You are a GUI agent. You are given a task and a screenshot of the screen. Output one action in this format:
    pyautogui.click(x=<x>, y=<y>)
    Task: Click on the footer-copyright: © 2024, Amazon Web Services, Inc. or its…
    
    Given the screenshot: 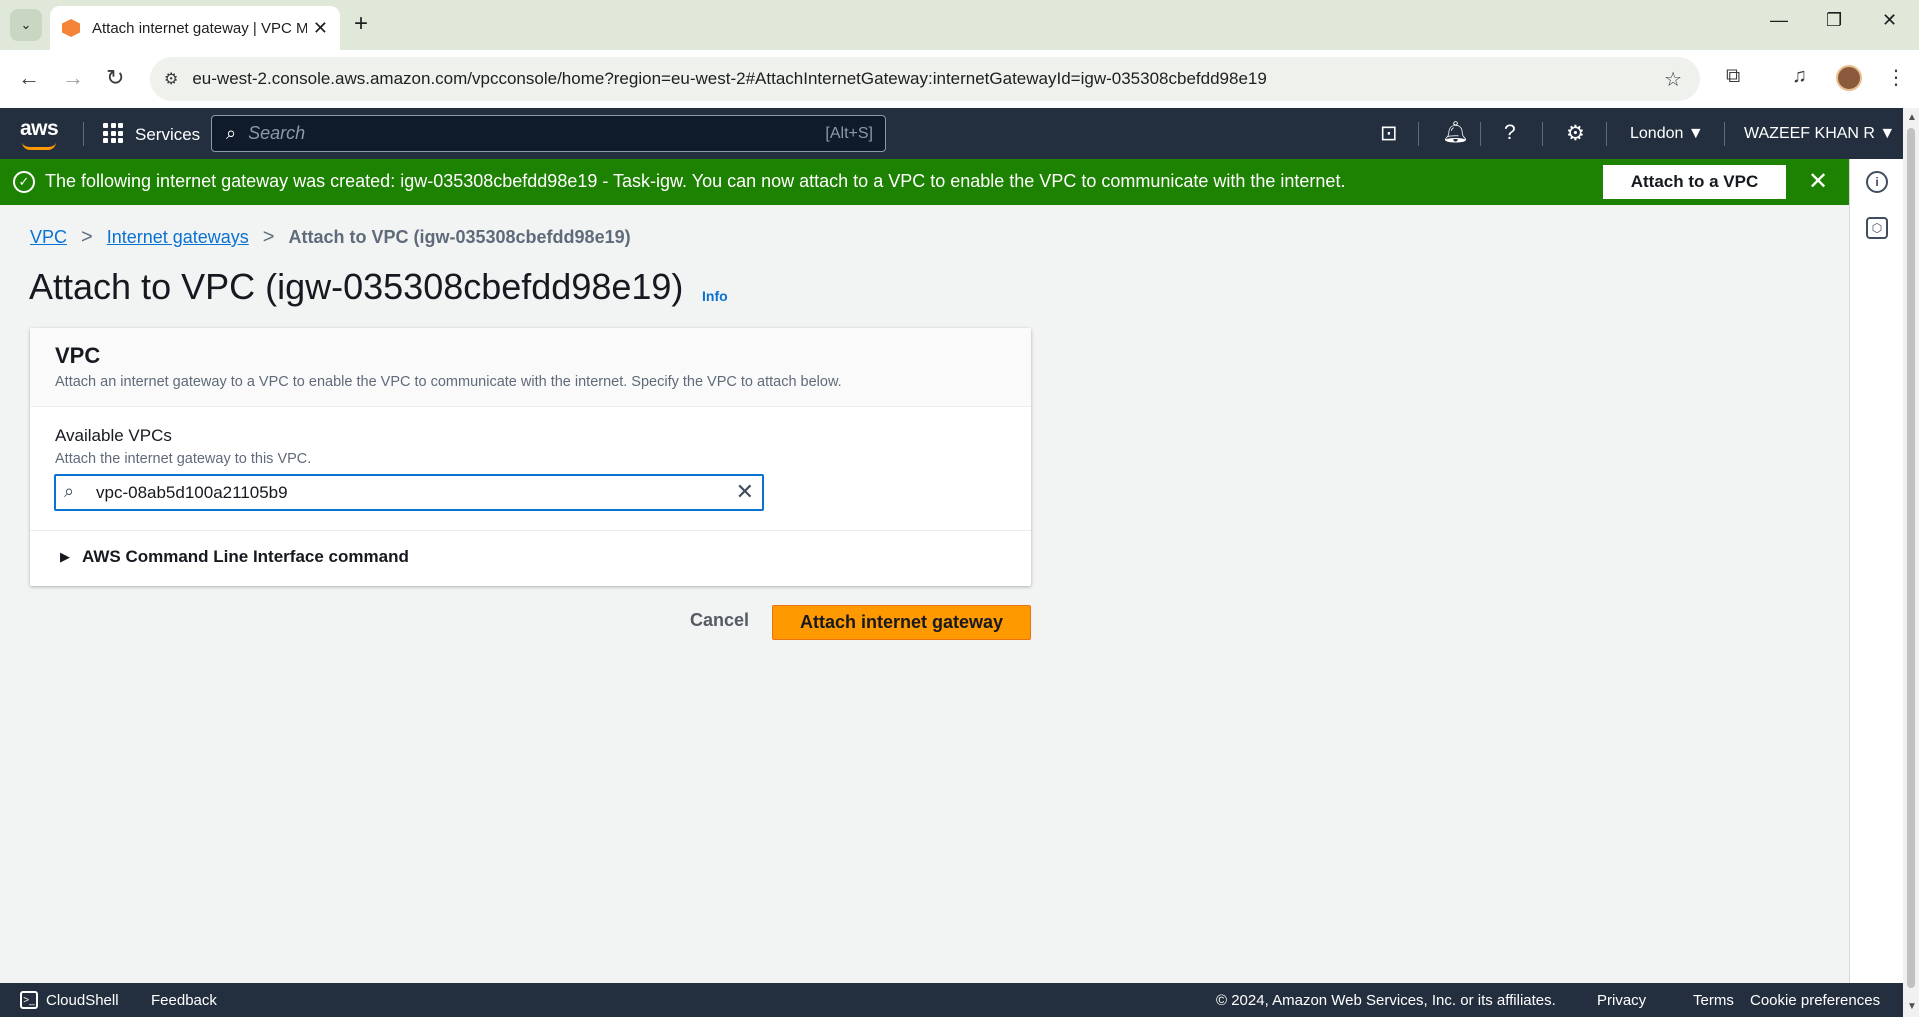 What is the action you would take?
    pyautogui.click(x=1386, y=1000)
    